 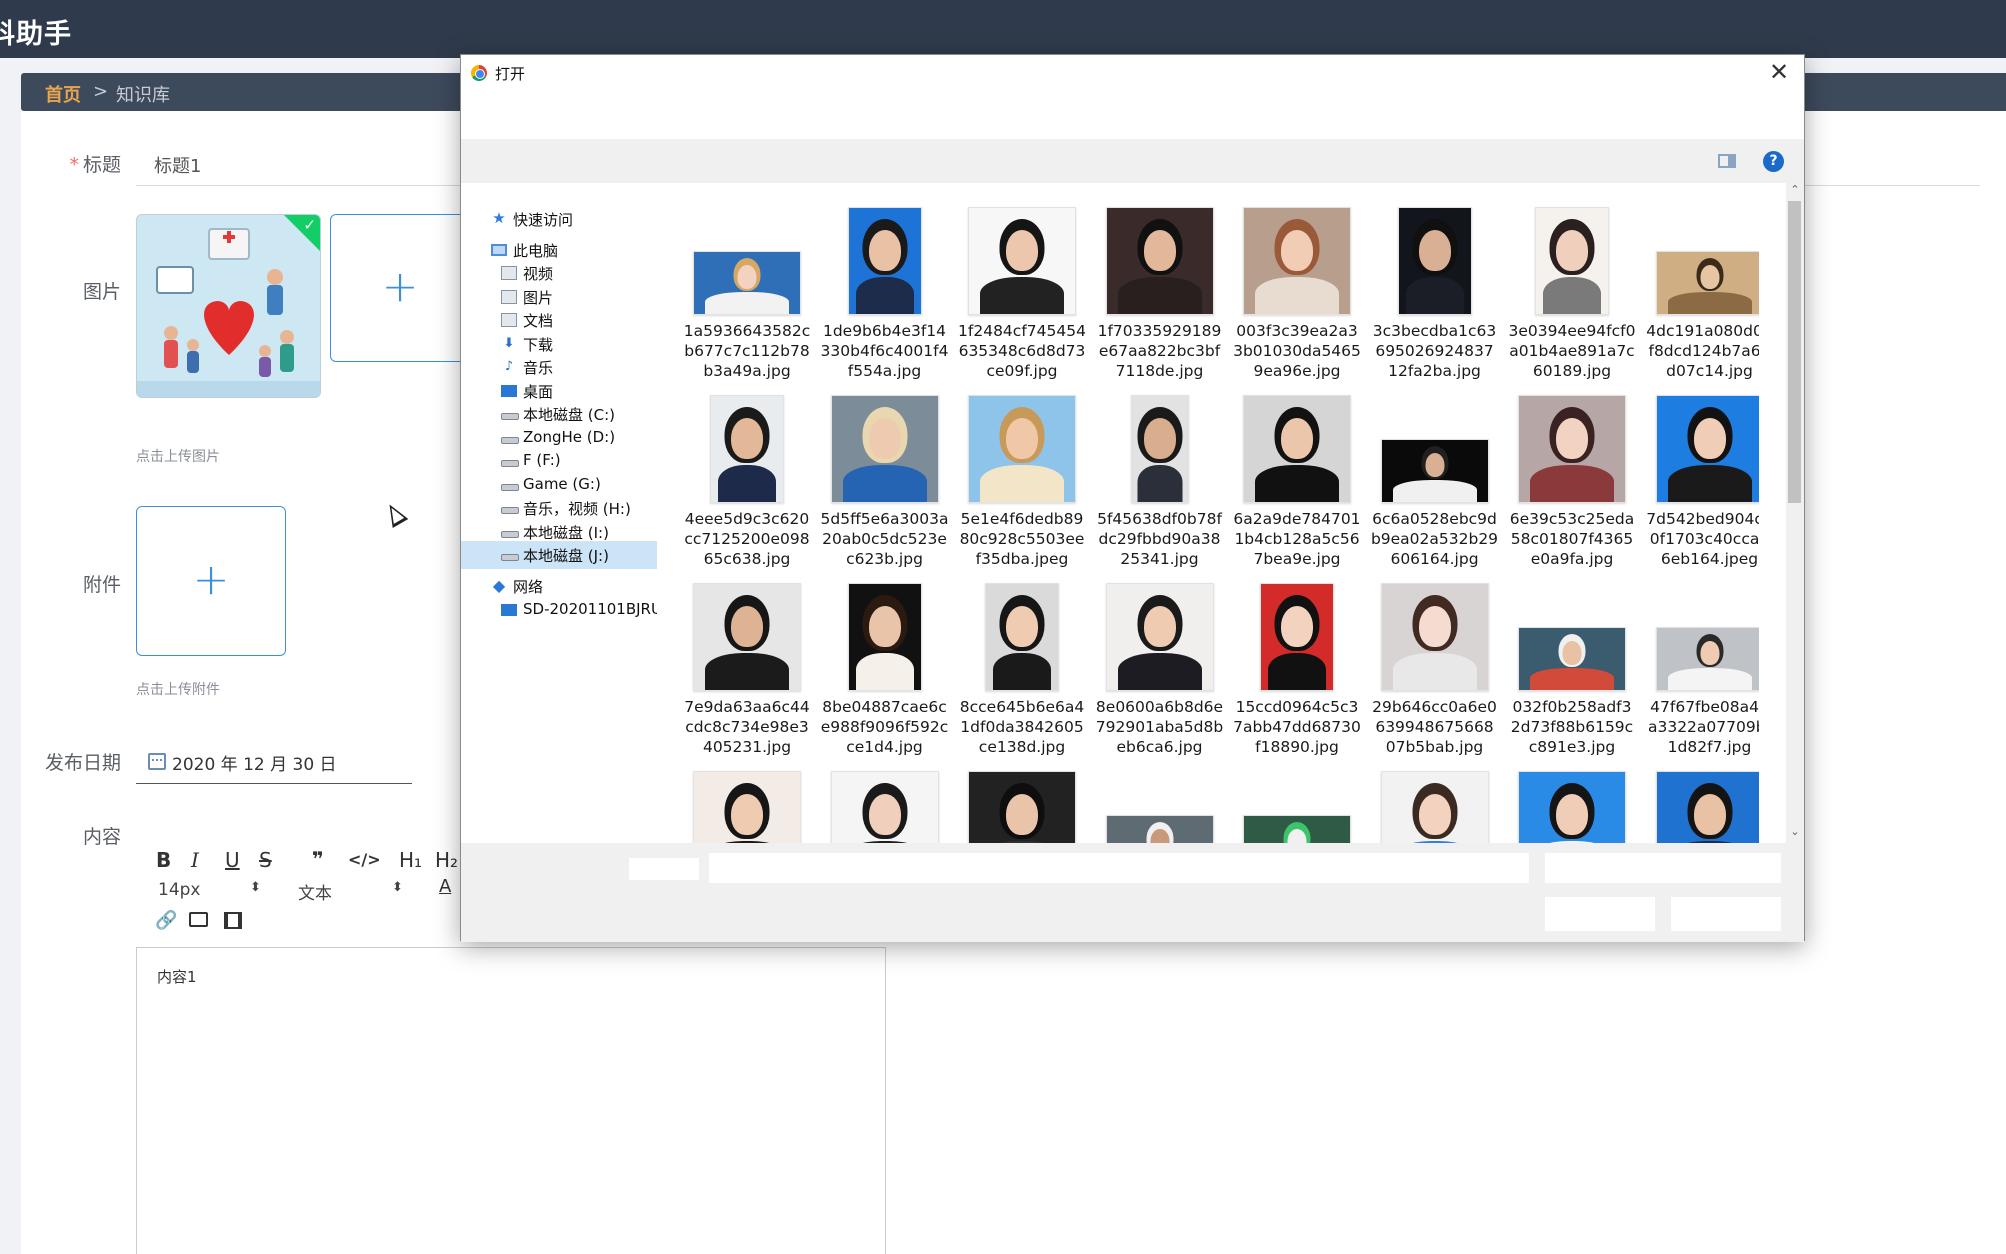 I want to click on nav-item-label: 快速访问, so click(x=543, y=220).